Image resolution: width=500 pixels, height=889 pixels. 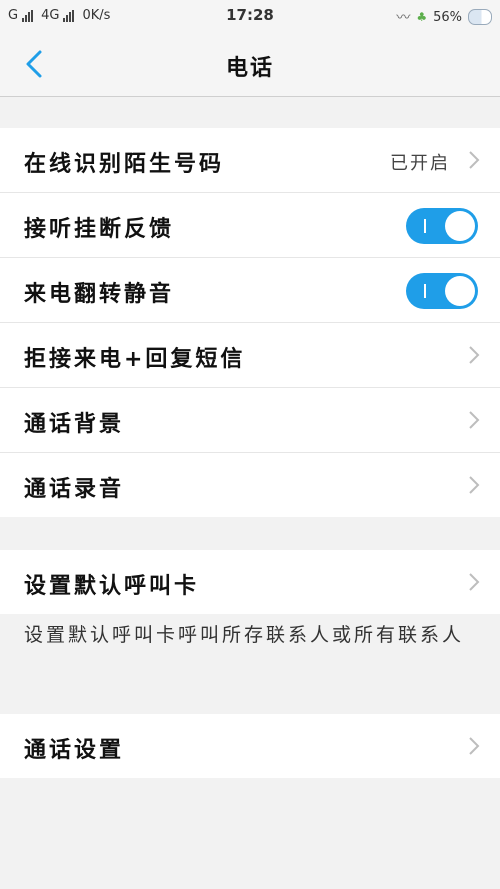 I want to click on row-call-background: 通话背景, so click(x=250, y=420).